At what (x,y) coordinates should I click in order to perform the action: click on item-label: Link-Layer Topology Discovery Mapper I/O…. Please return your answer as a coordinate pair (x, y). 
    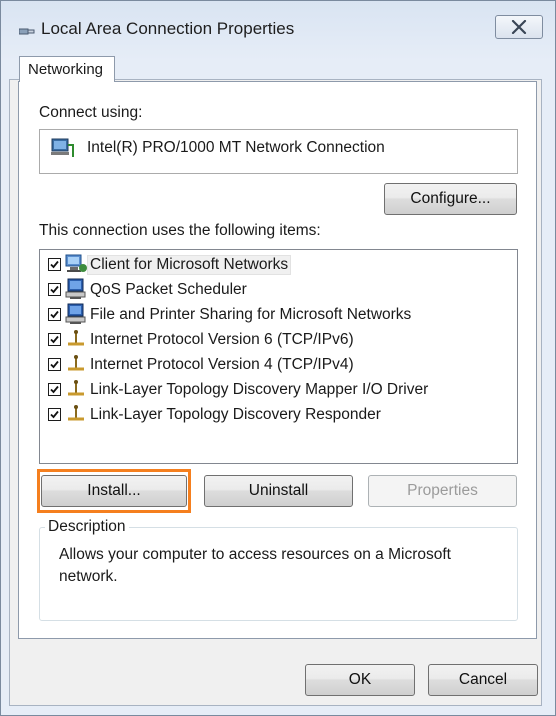
    Looking at the image, I should click on (259, 389).